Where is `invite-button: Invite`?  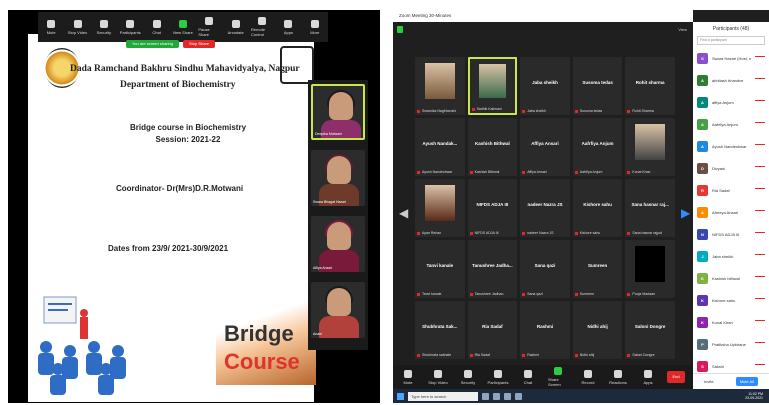 invite-button: Invite is located at coordinates (709, 381).